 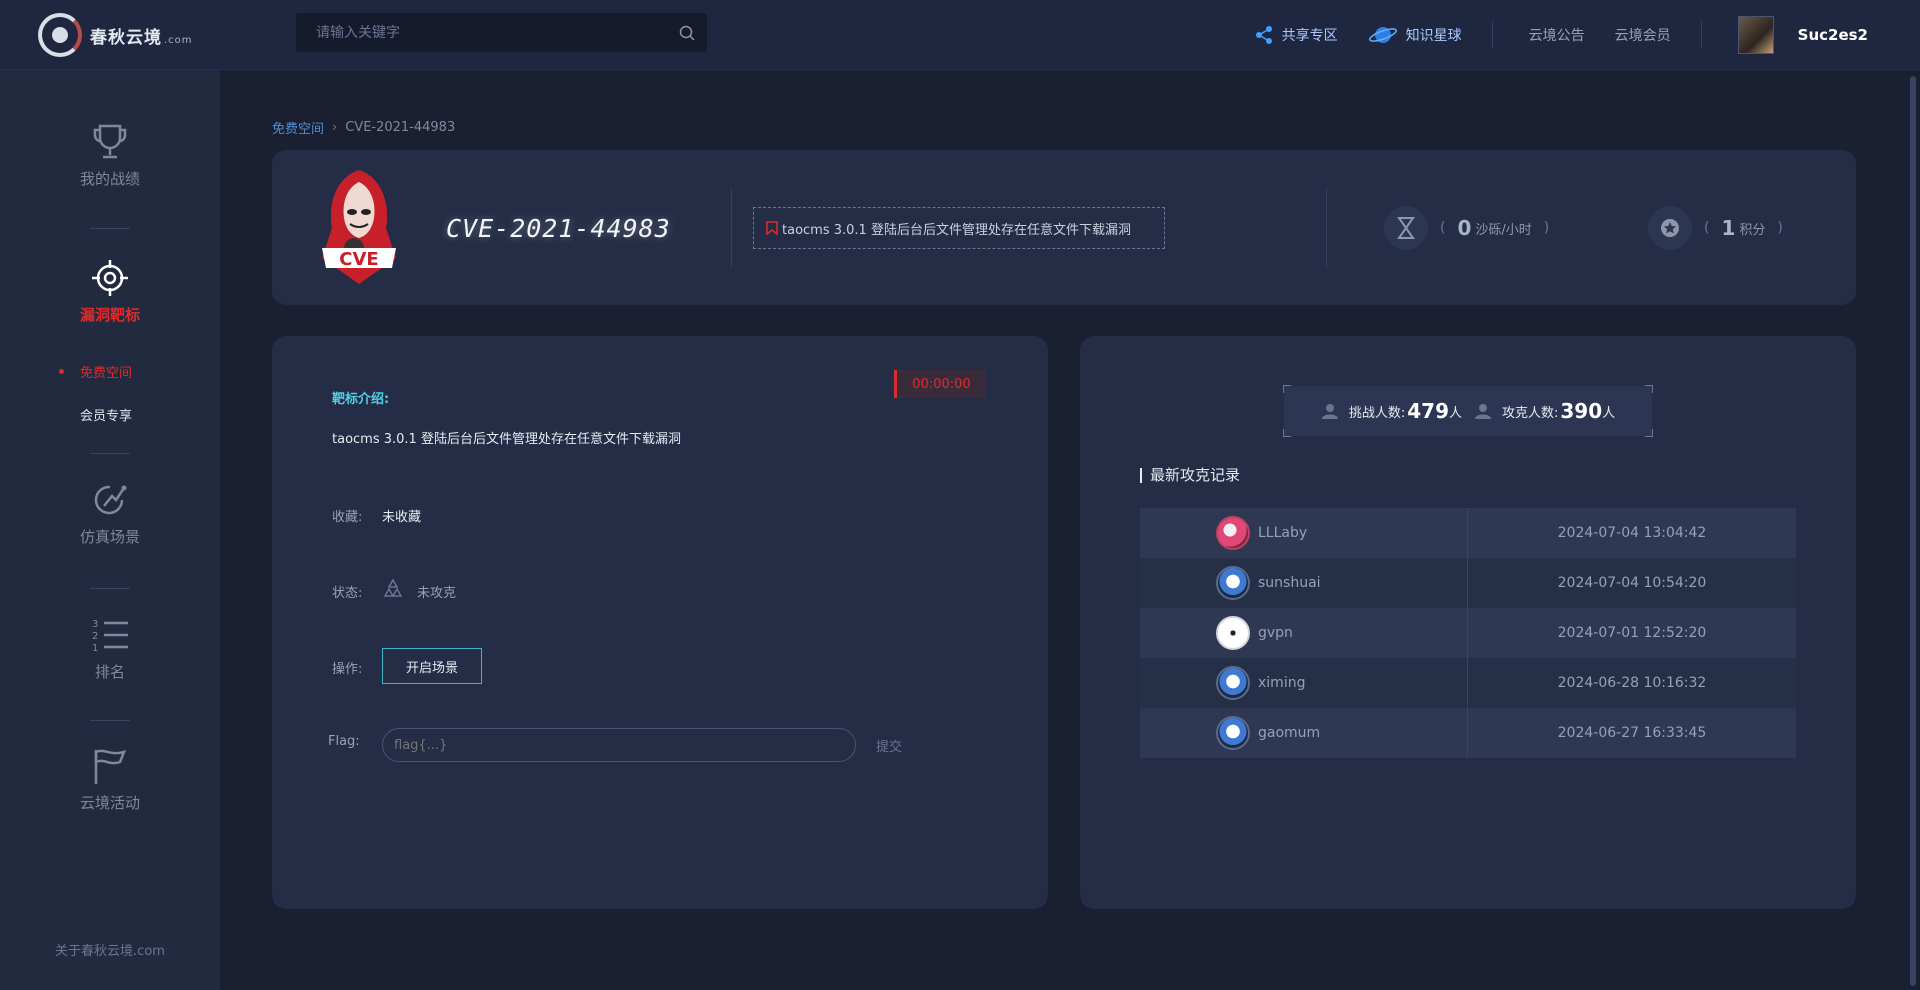 What do you see at coordinates (687, 32) in the screenshot?
I see `search-icon` at bounding box center [687, 32].